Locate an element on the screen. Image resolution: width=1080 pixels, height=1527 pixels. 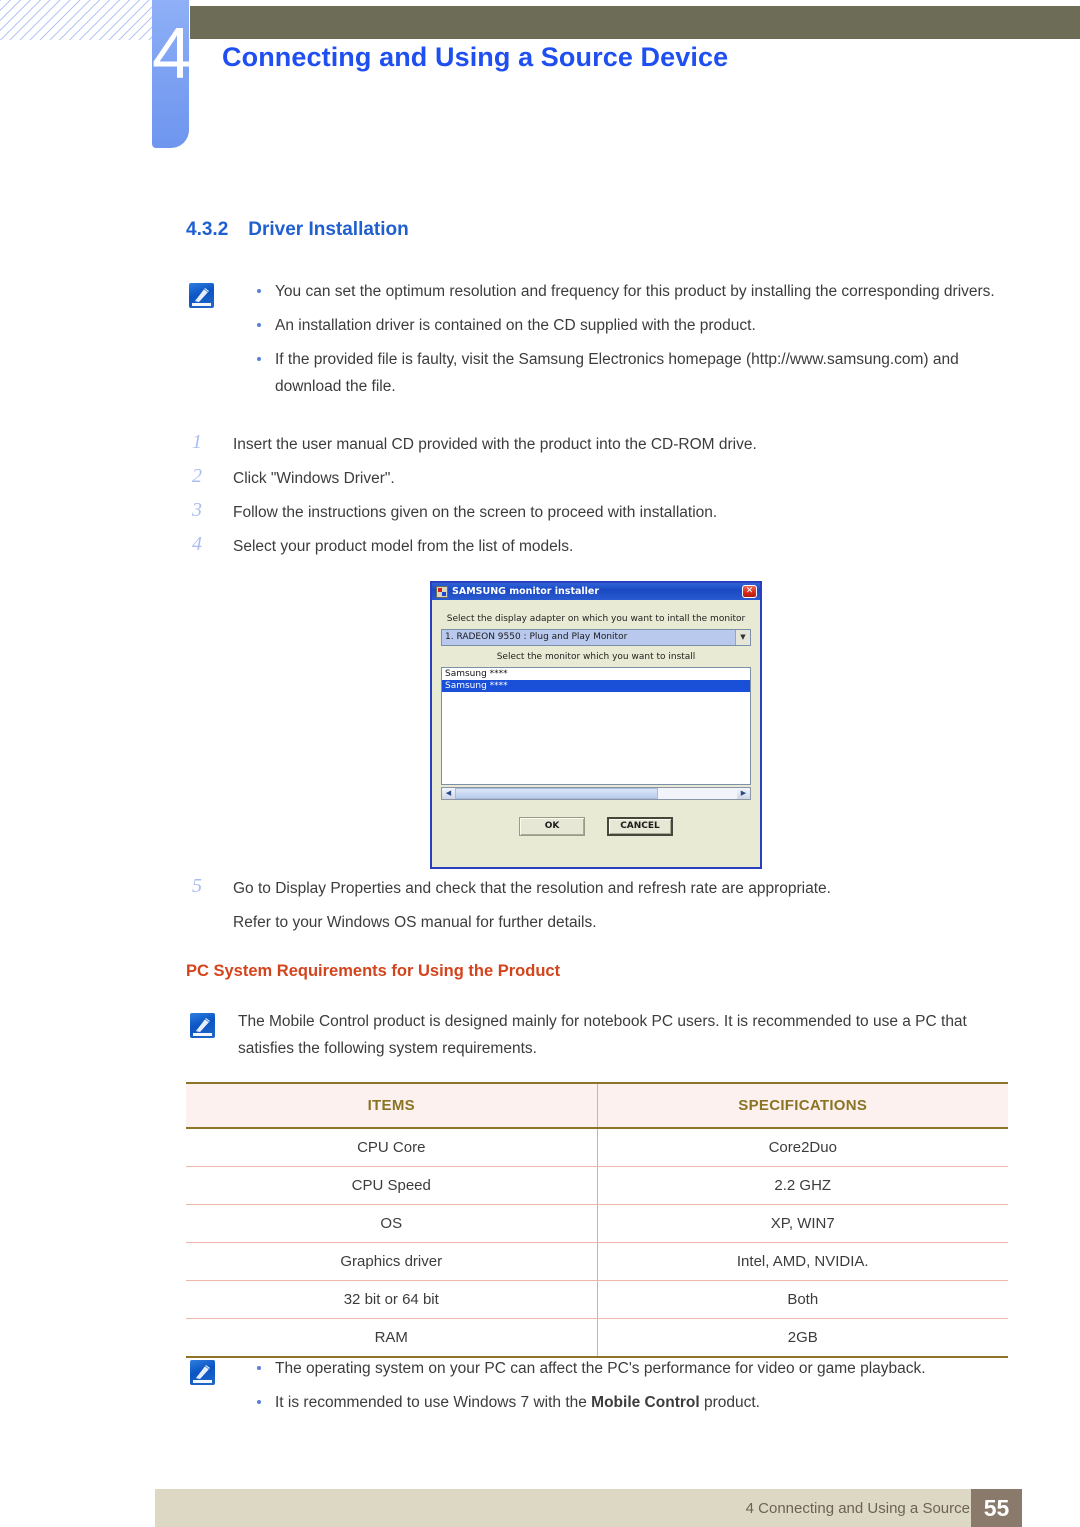
cell-item: RAM is located at coordinates (391, 1338).